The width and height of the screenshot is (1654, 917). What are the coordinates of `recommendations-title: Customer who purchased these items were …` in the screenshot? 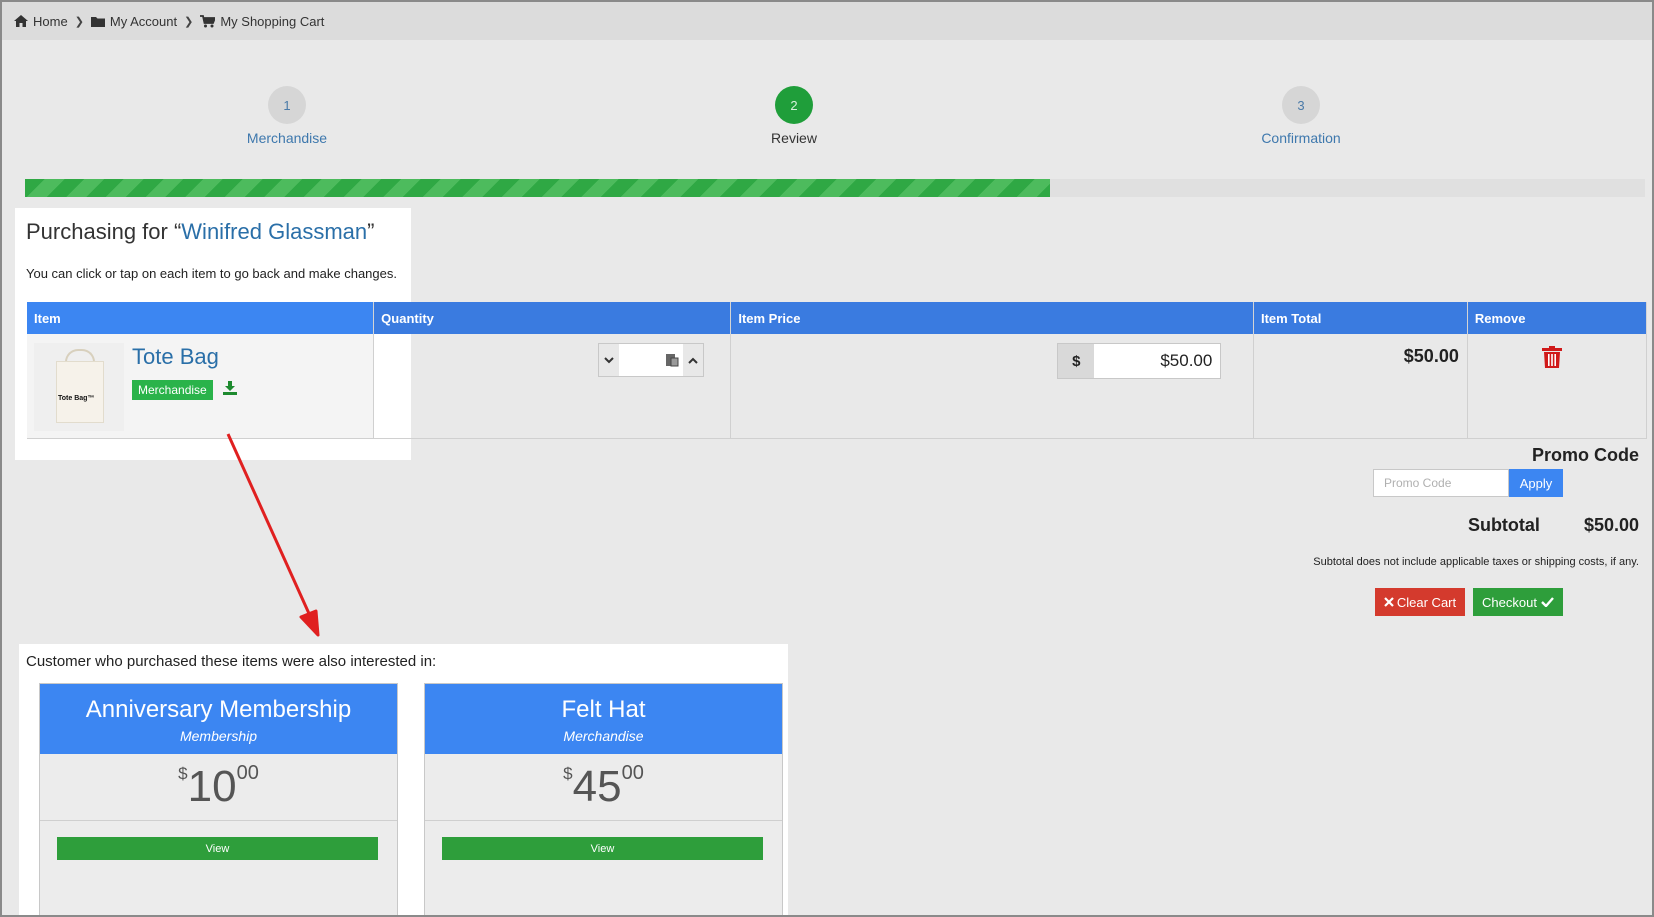 It's located at (231, 661).